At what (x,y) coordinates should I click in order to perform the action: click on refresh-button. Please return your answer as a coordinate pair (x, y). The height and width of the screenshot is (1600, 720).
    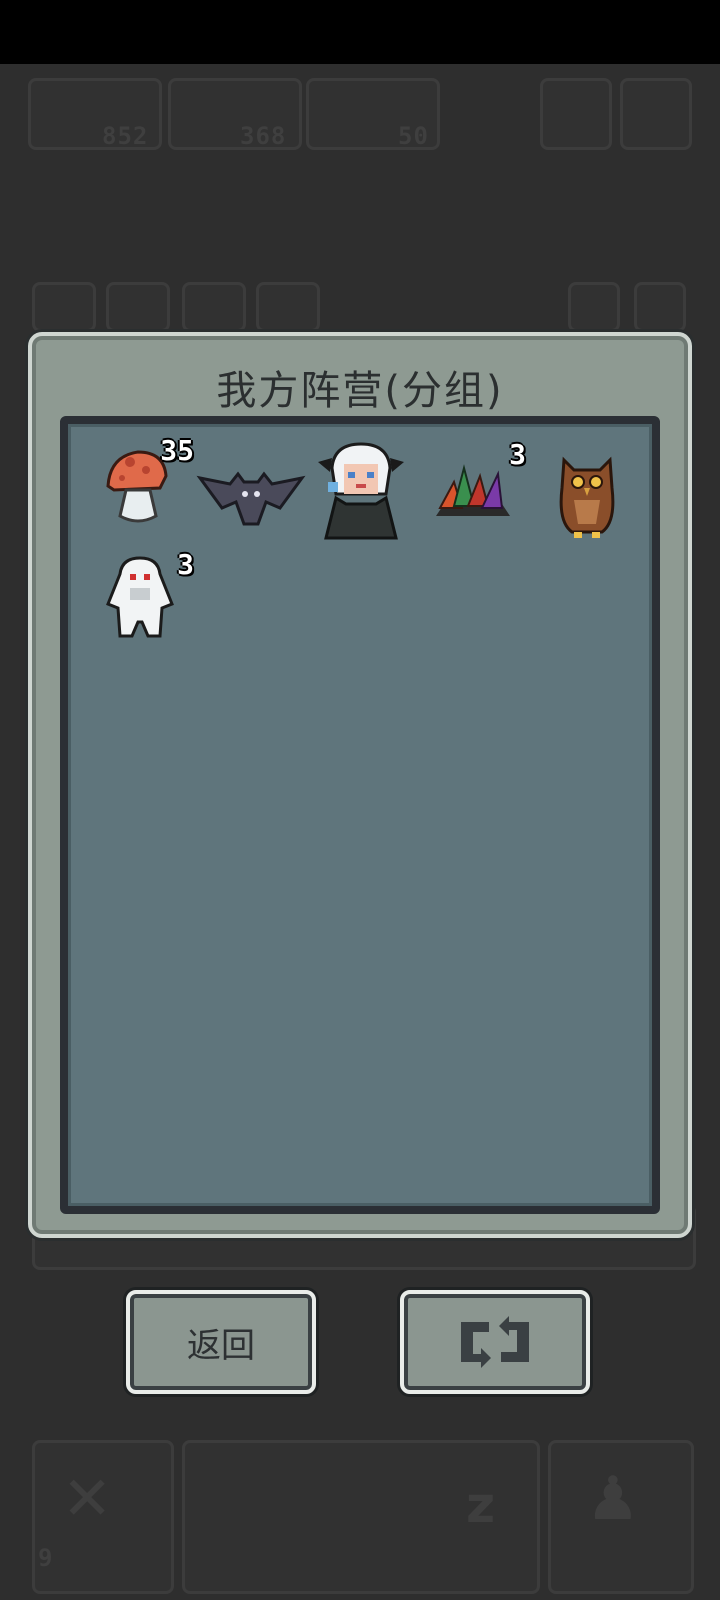
    Looking at the image, I should click on (495, 1342).